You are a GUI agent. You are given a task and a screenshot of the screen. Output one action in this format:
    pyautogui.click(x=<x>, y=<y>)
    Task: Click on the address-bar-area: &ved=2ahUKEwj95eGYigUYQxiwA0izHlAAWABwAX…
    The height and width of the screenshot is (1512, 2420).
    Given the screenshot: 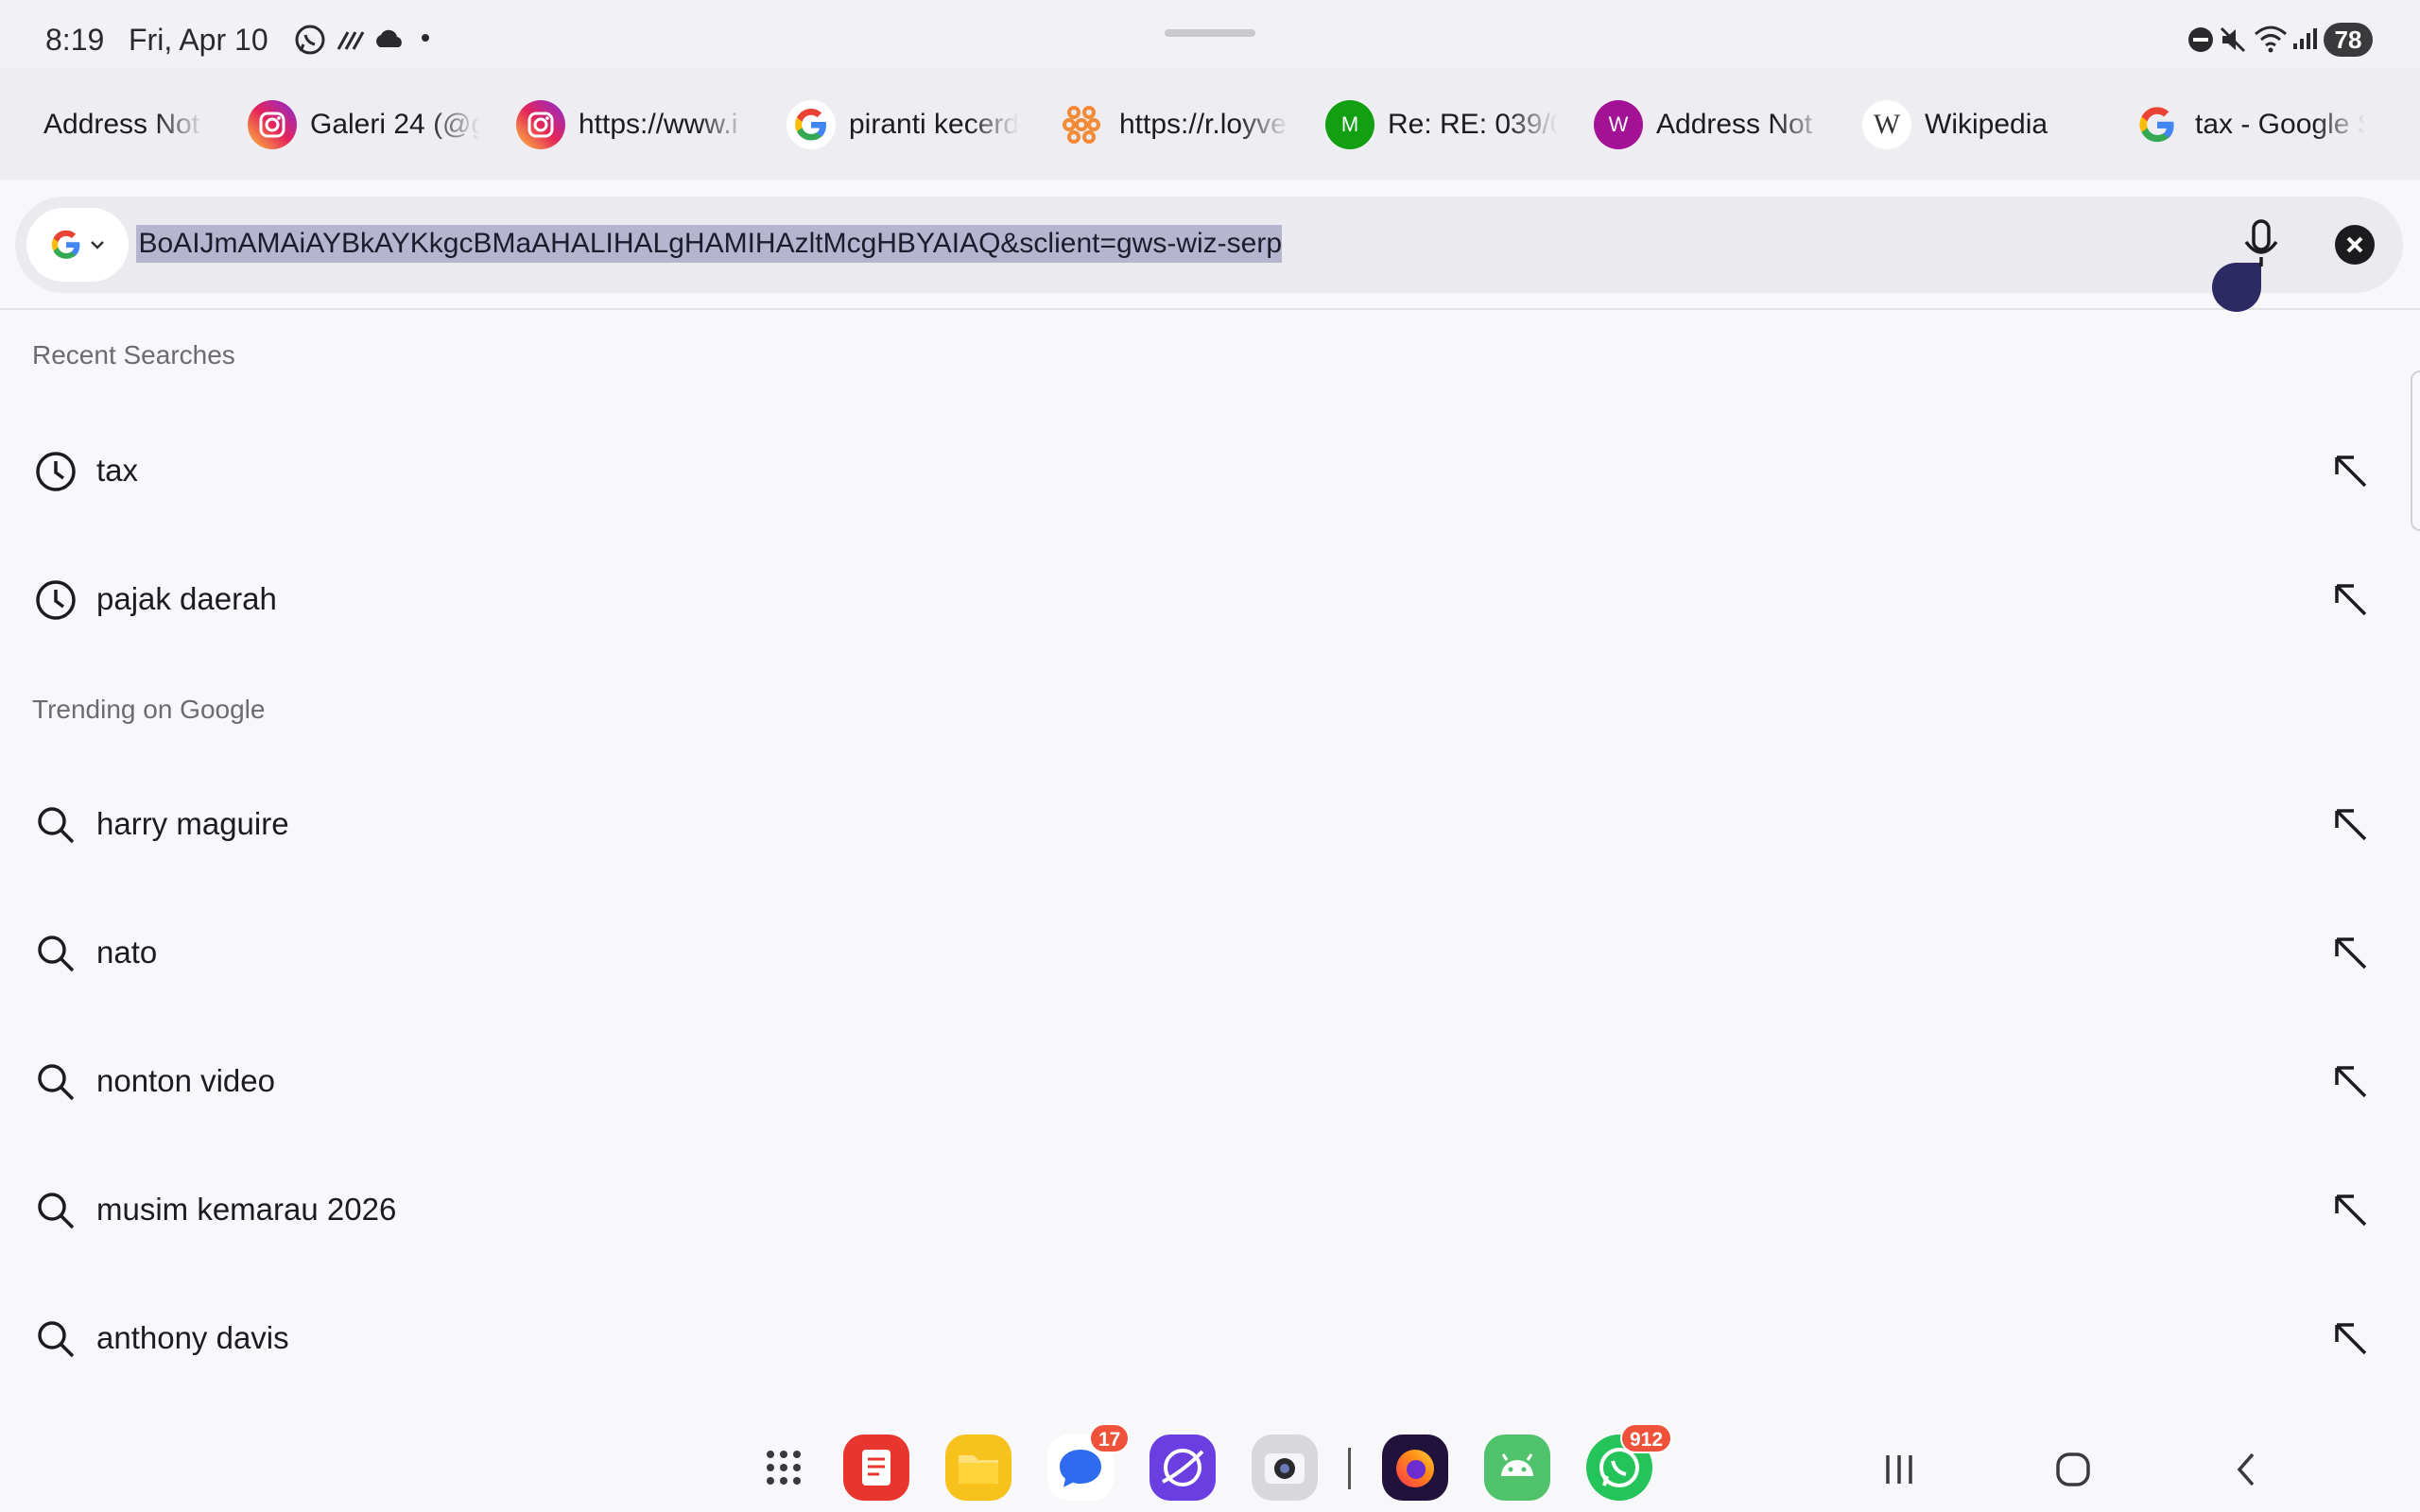 What is the action you would take?
    pyautogui.click(x=1210, y=245)
    